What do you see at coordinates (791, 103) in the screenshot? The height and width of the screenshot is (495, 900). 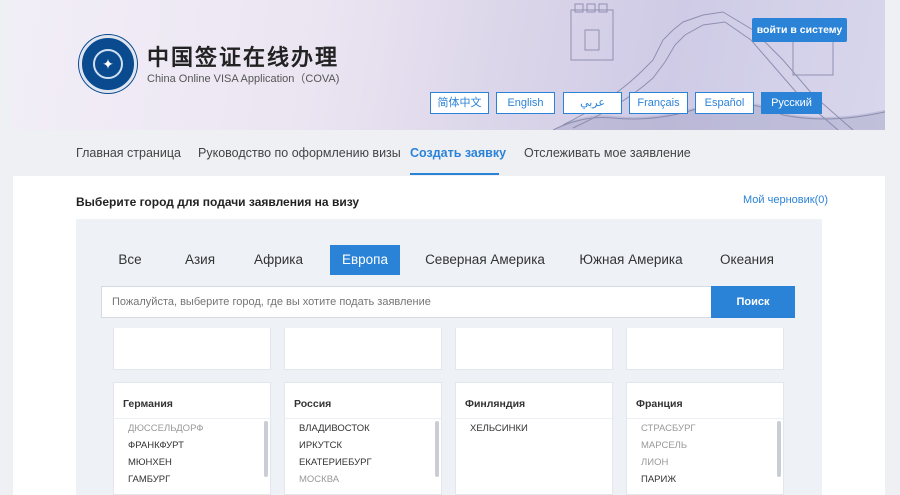 I see `lang-russian-button: Русский` at bounding box center [791, 103].